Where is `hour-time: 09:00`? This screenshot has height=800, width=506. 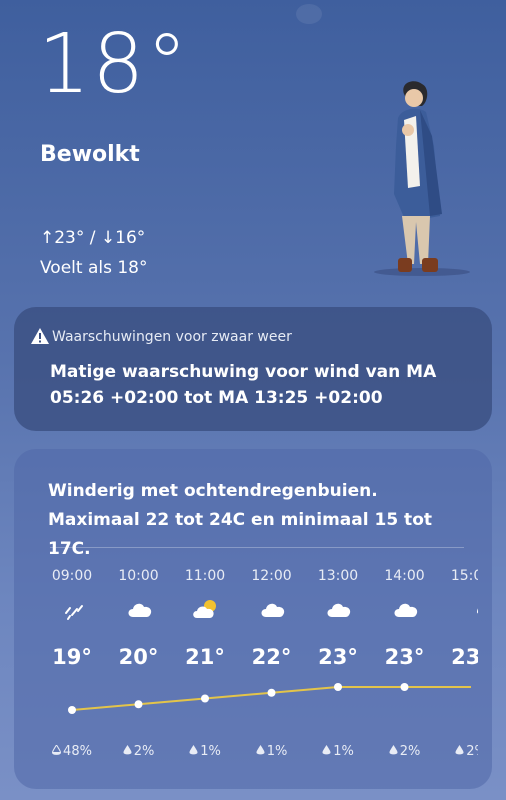
hour-time: 09:00 is located at coordinates (72, 576).